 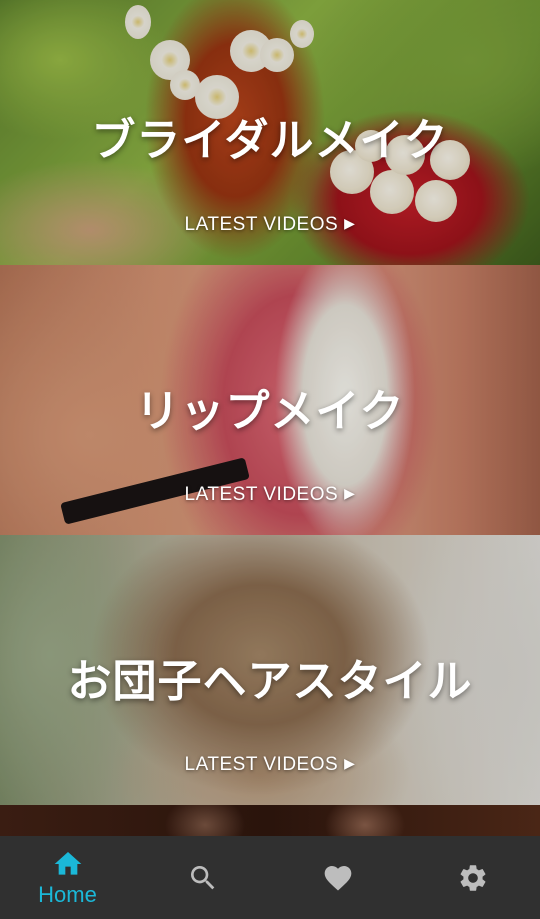 I want to click on card-title: ブライダルメイク, so click(x=270, y=140).